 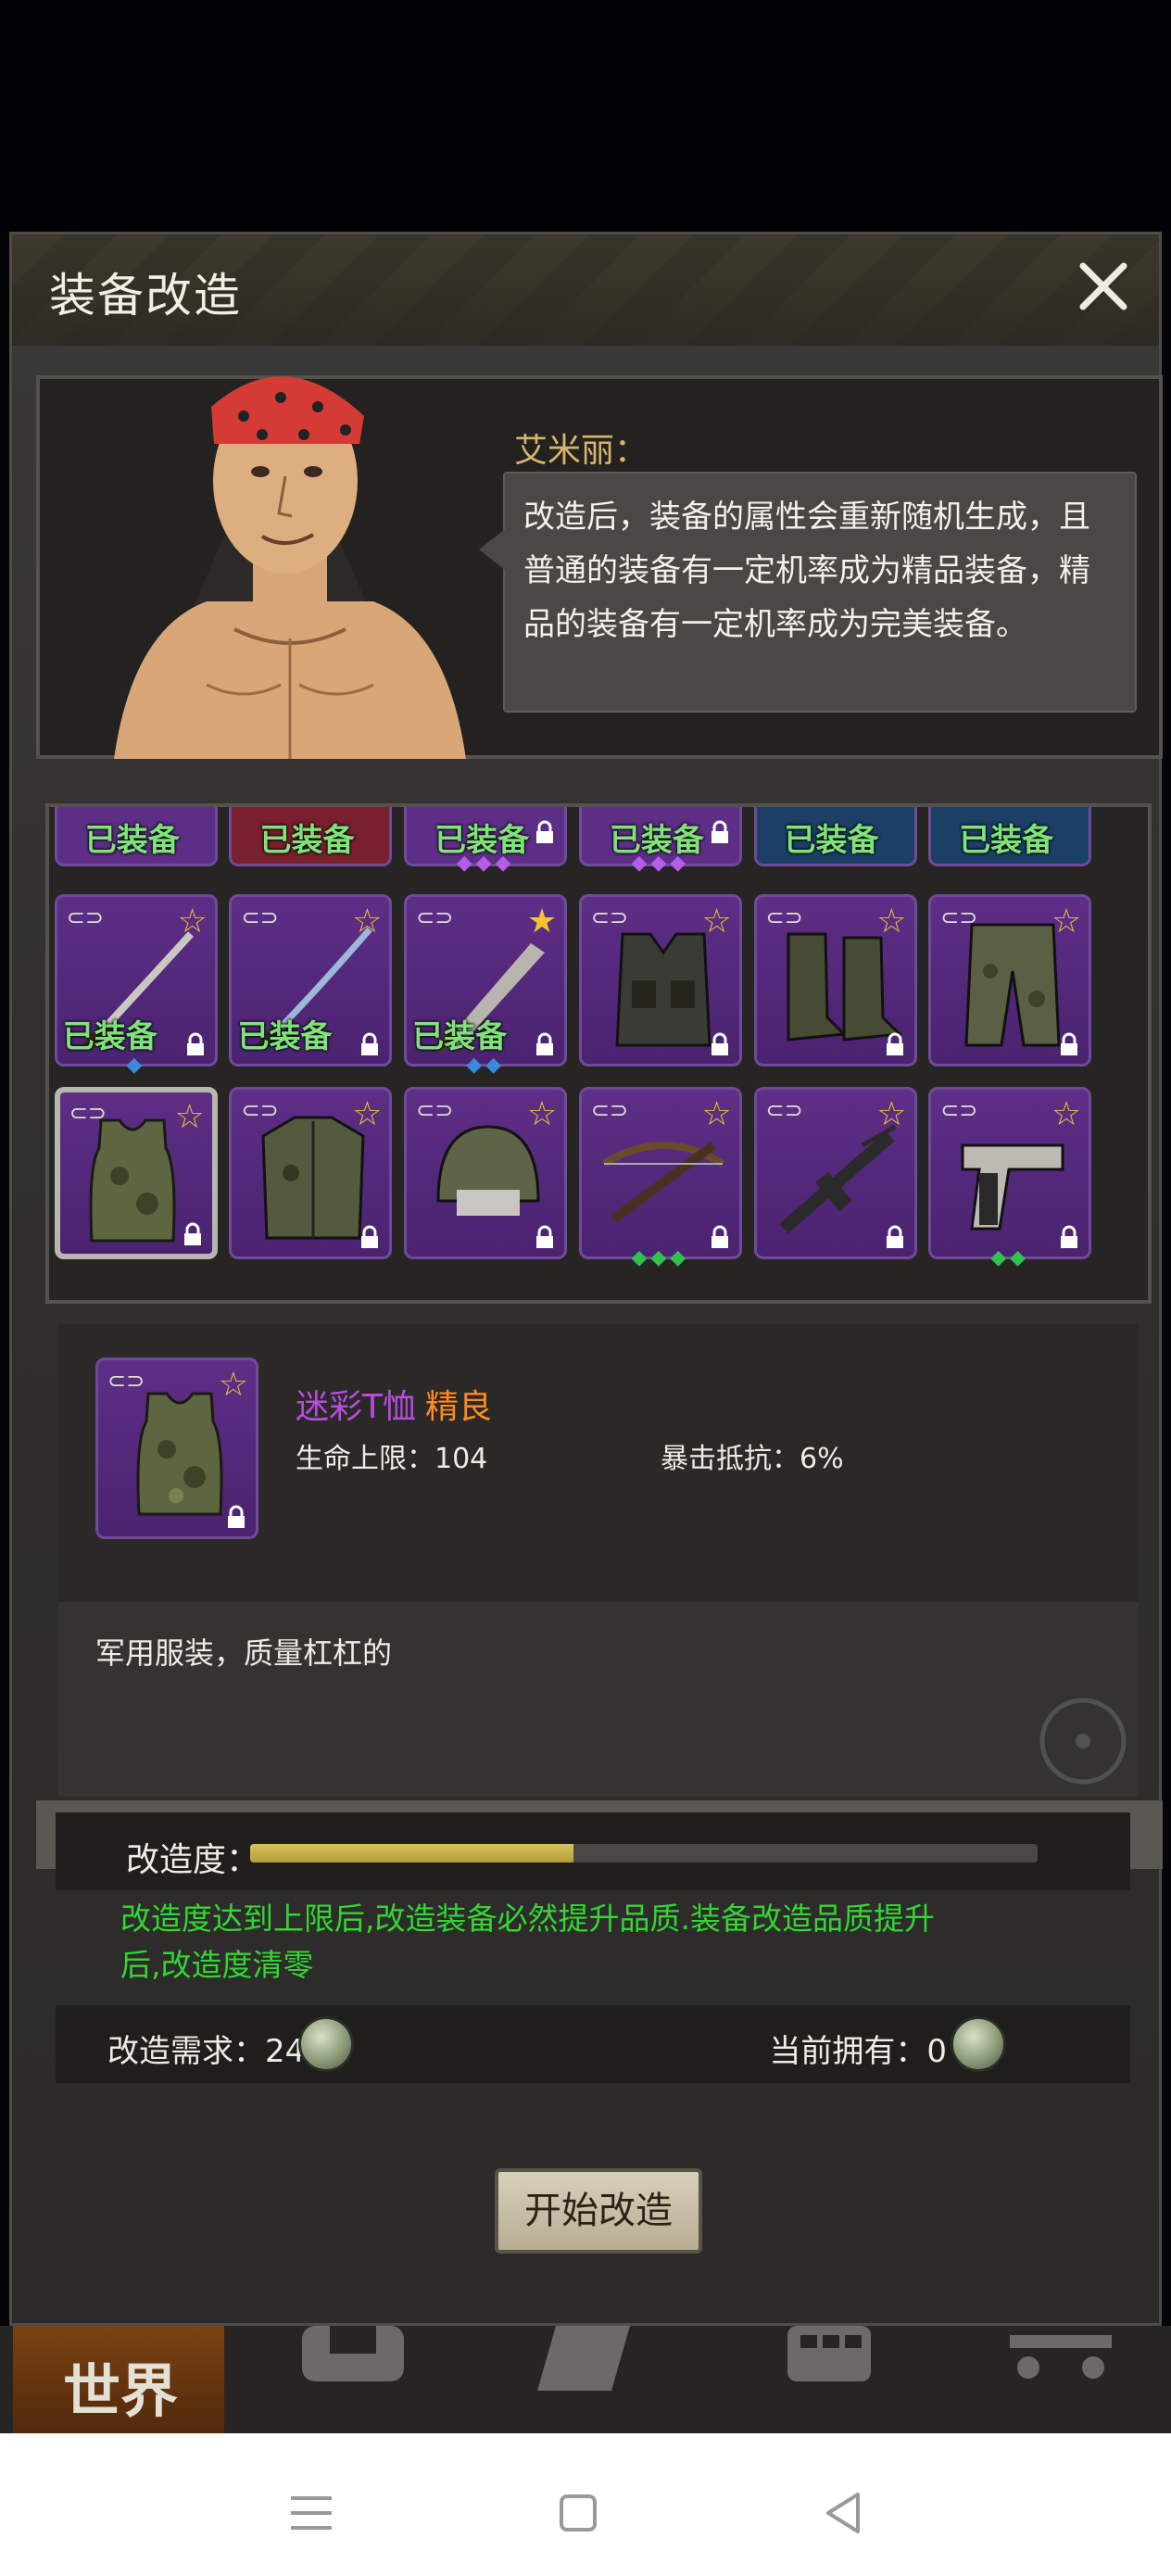 I want to click on item-name-text: 迷彩T恤, so click(x=356, y=1407).